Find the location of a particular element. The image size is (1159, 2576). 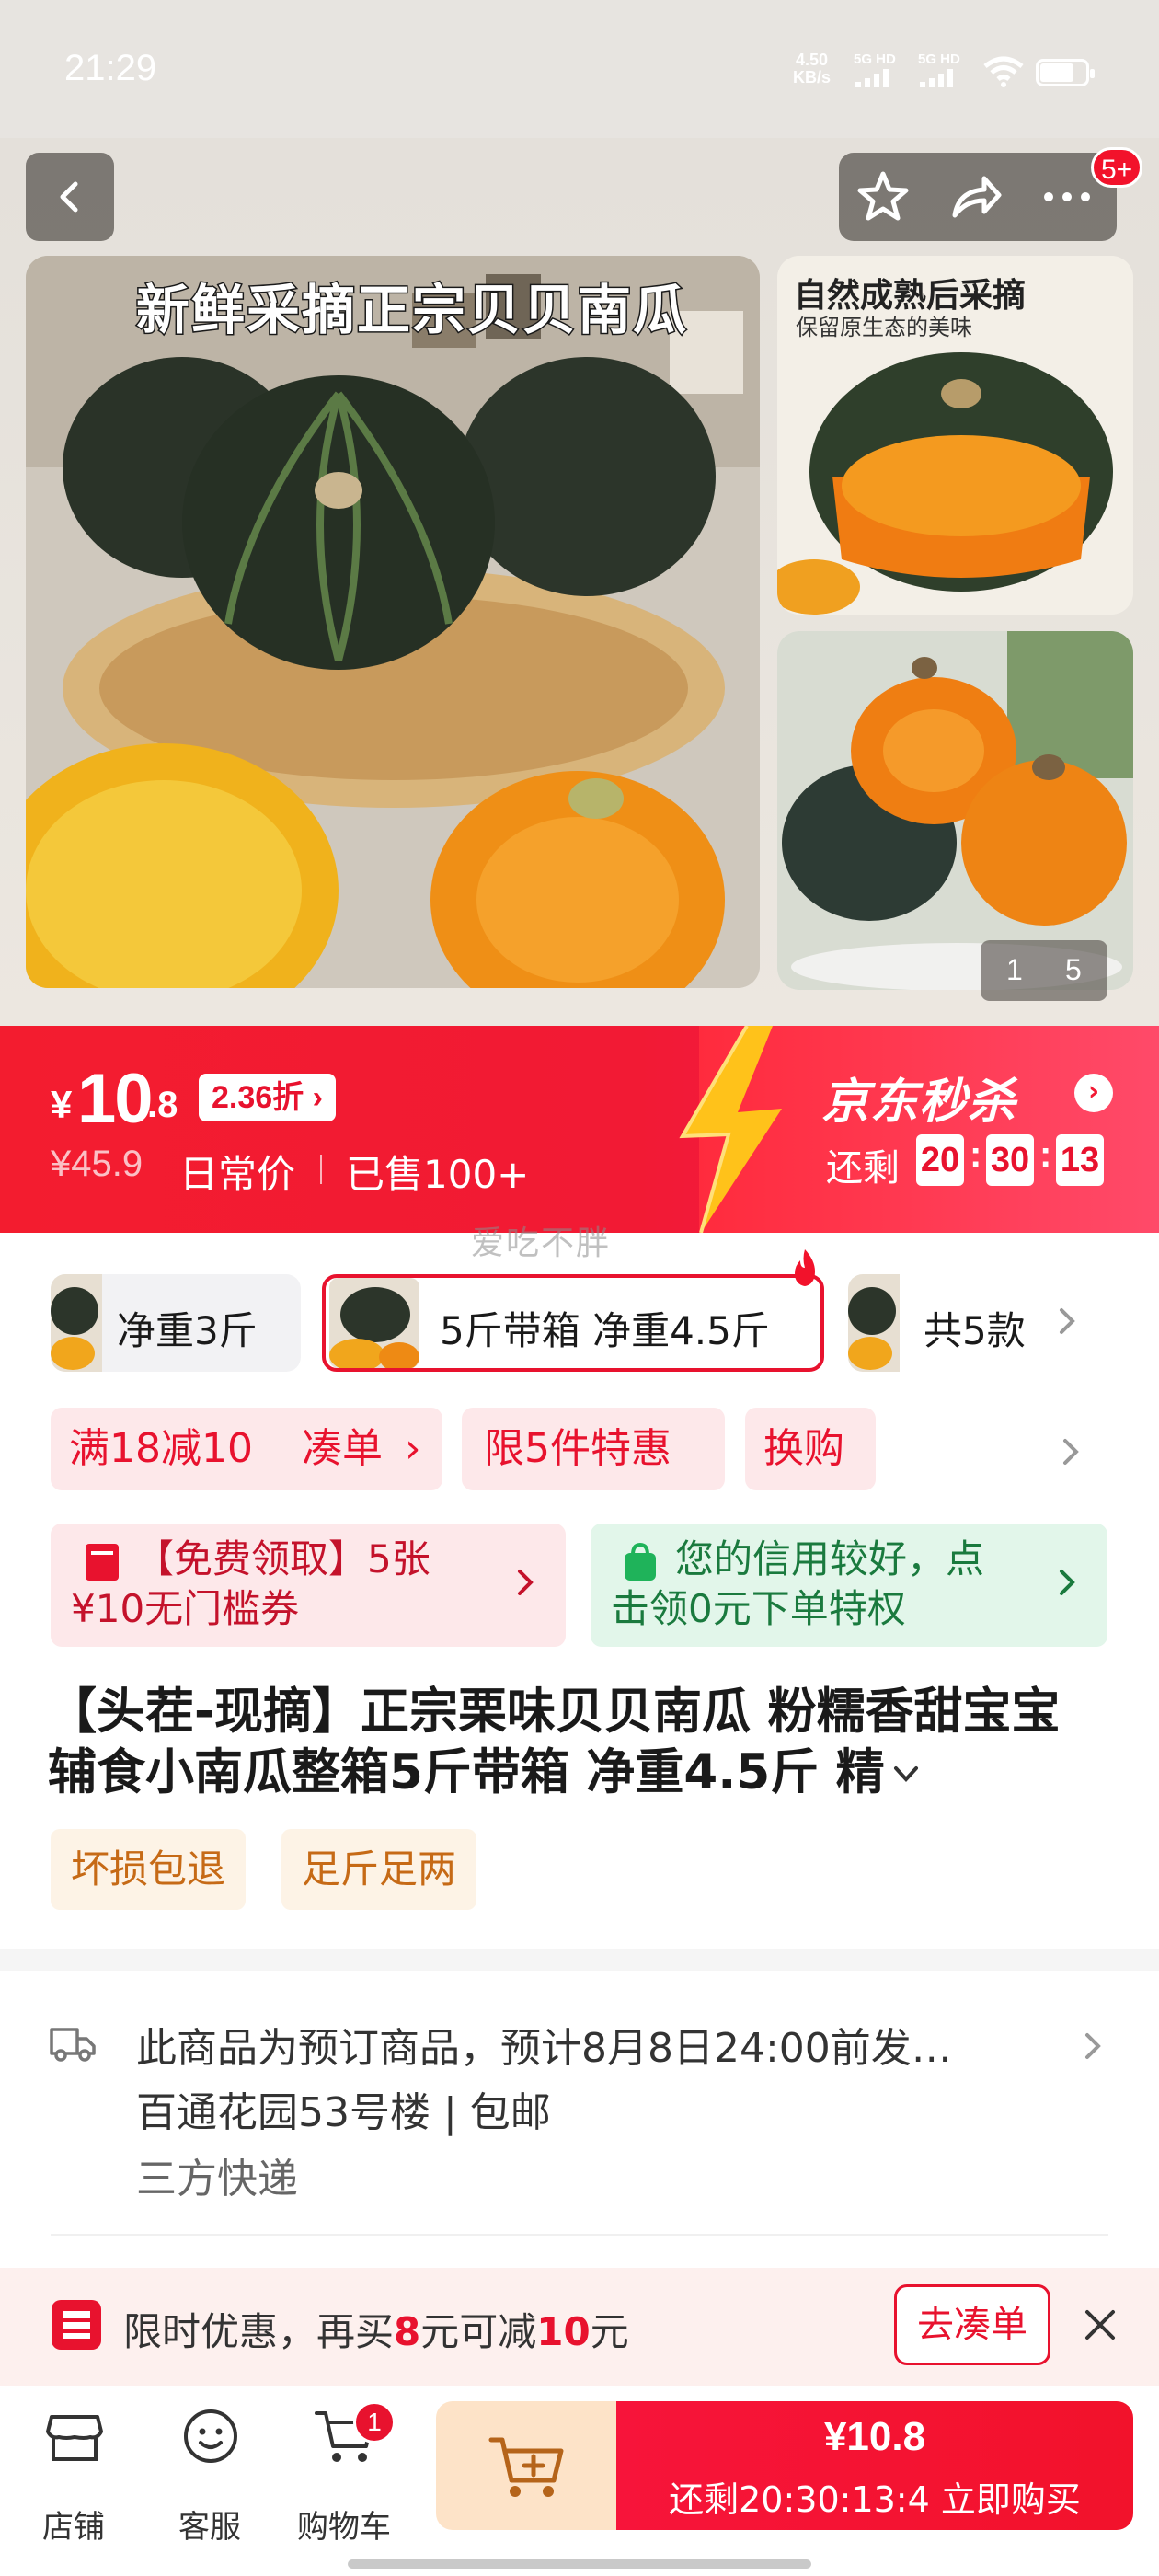

variant-option-3jin: 净重3斤 is located at coordinates (176, 1323).